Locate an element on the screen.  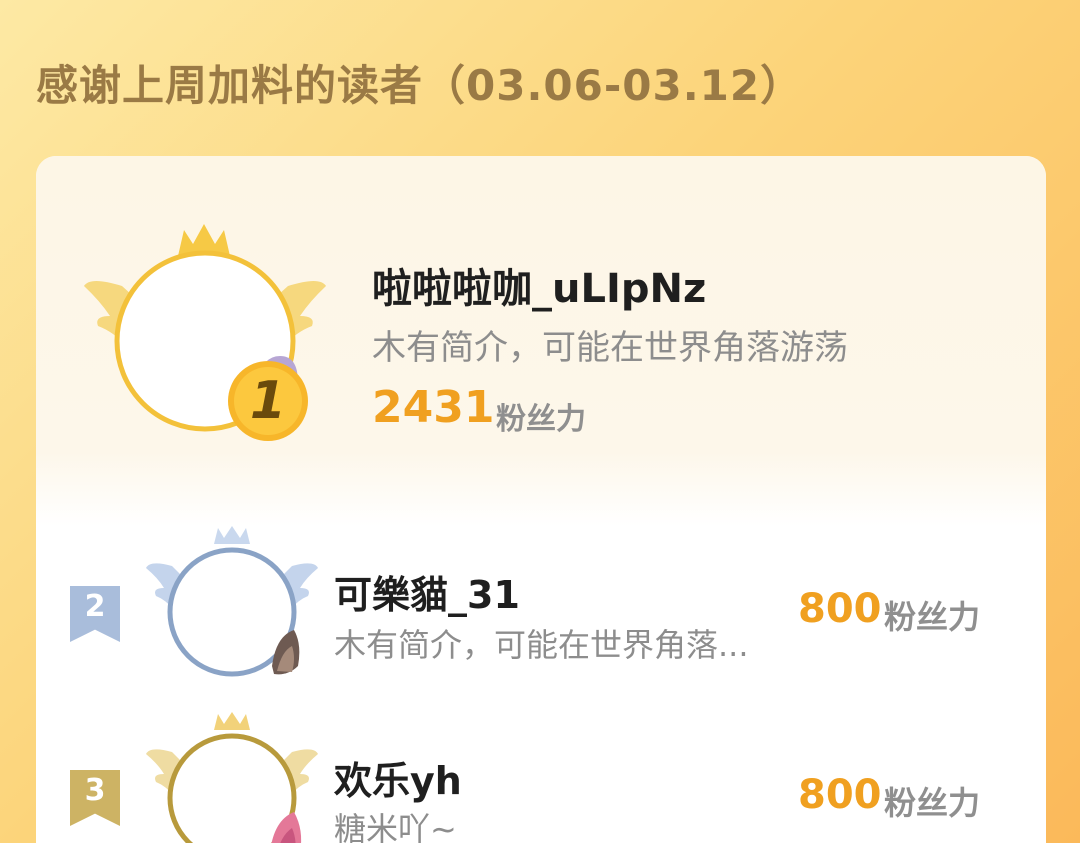
avatar-frame-gold: 1 is located at coordinates (205, 336).